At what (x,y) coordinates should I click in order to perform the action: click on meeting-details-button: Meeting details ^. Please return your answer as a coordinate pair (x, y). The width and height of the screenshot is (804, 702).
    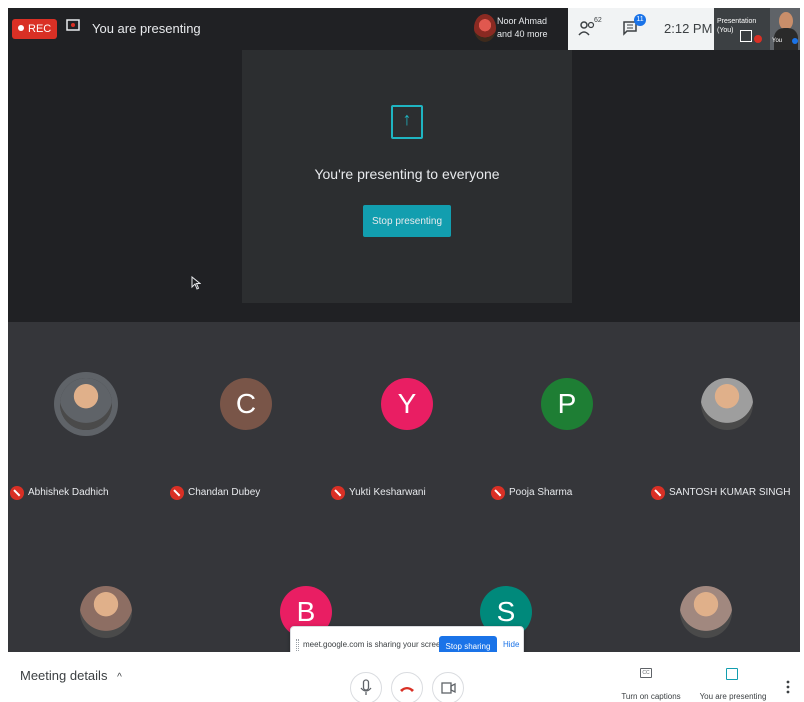
    Looking at the image, I should click on (71, 675).